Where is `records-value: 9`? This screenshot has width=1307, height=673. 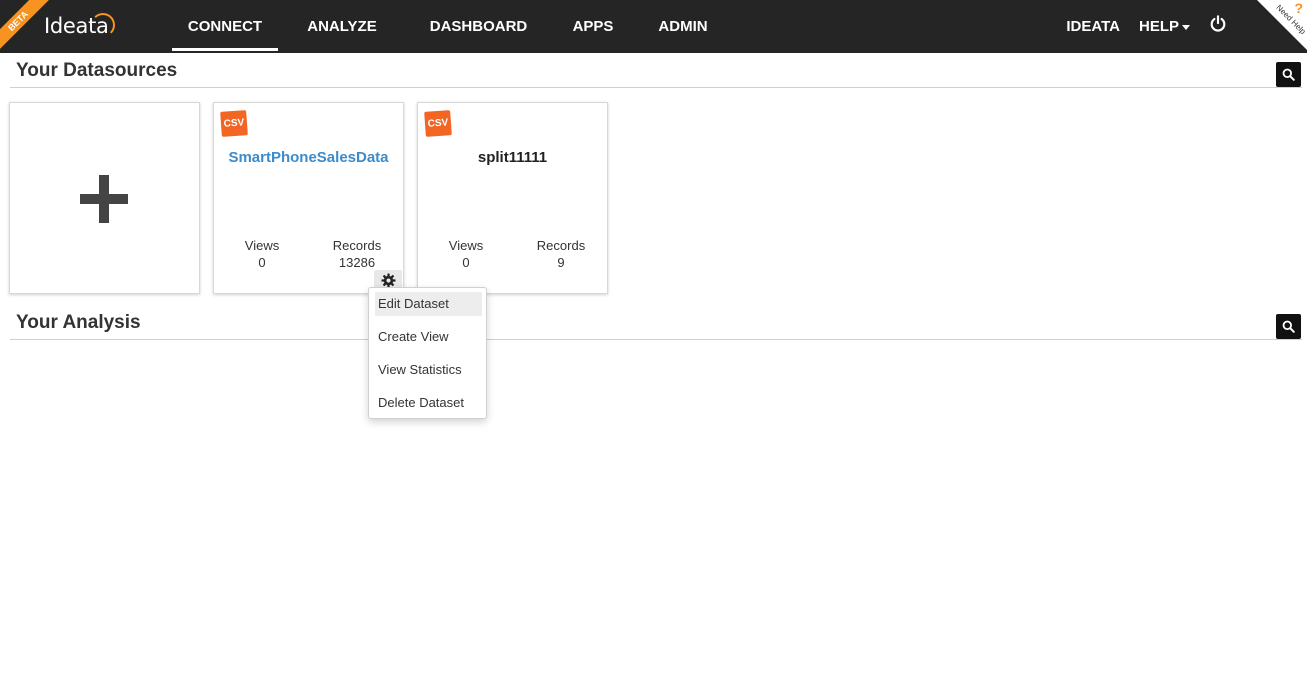
records-value: 9 is located at coordinates (561, 262).